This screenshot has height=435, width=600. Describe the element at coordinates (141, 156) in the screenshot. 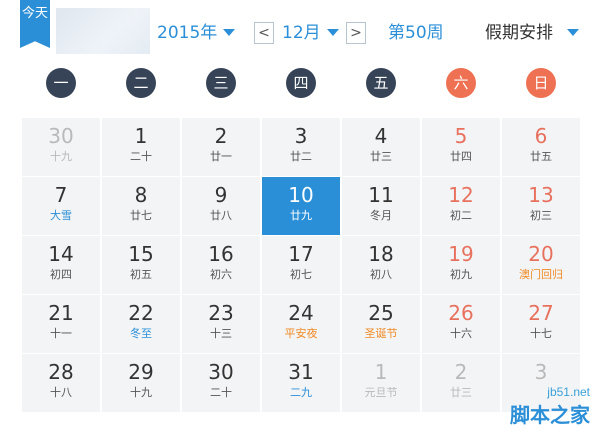

I see `lunar-label: 二十` at that location.